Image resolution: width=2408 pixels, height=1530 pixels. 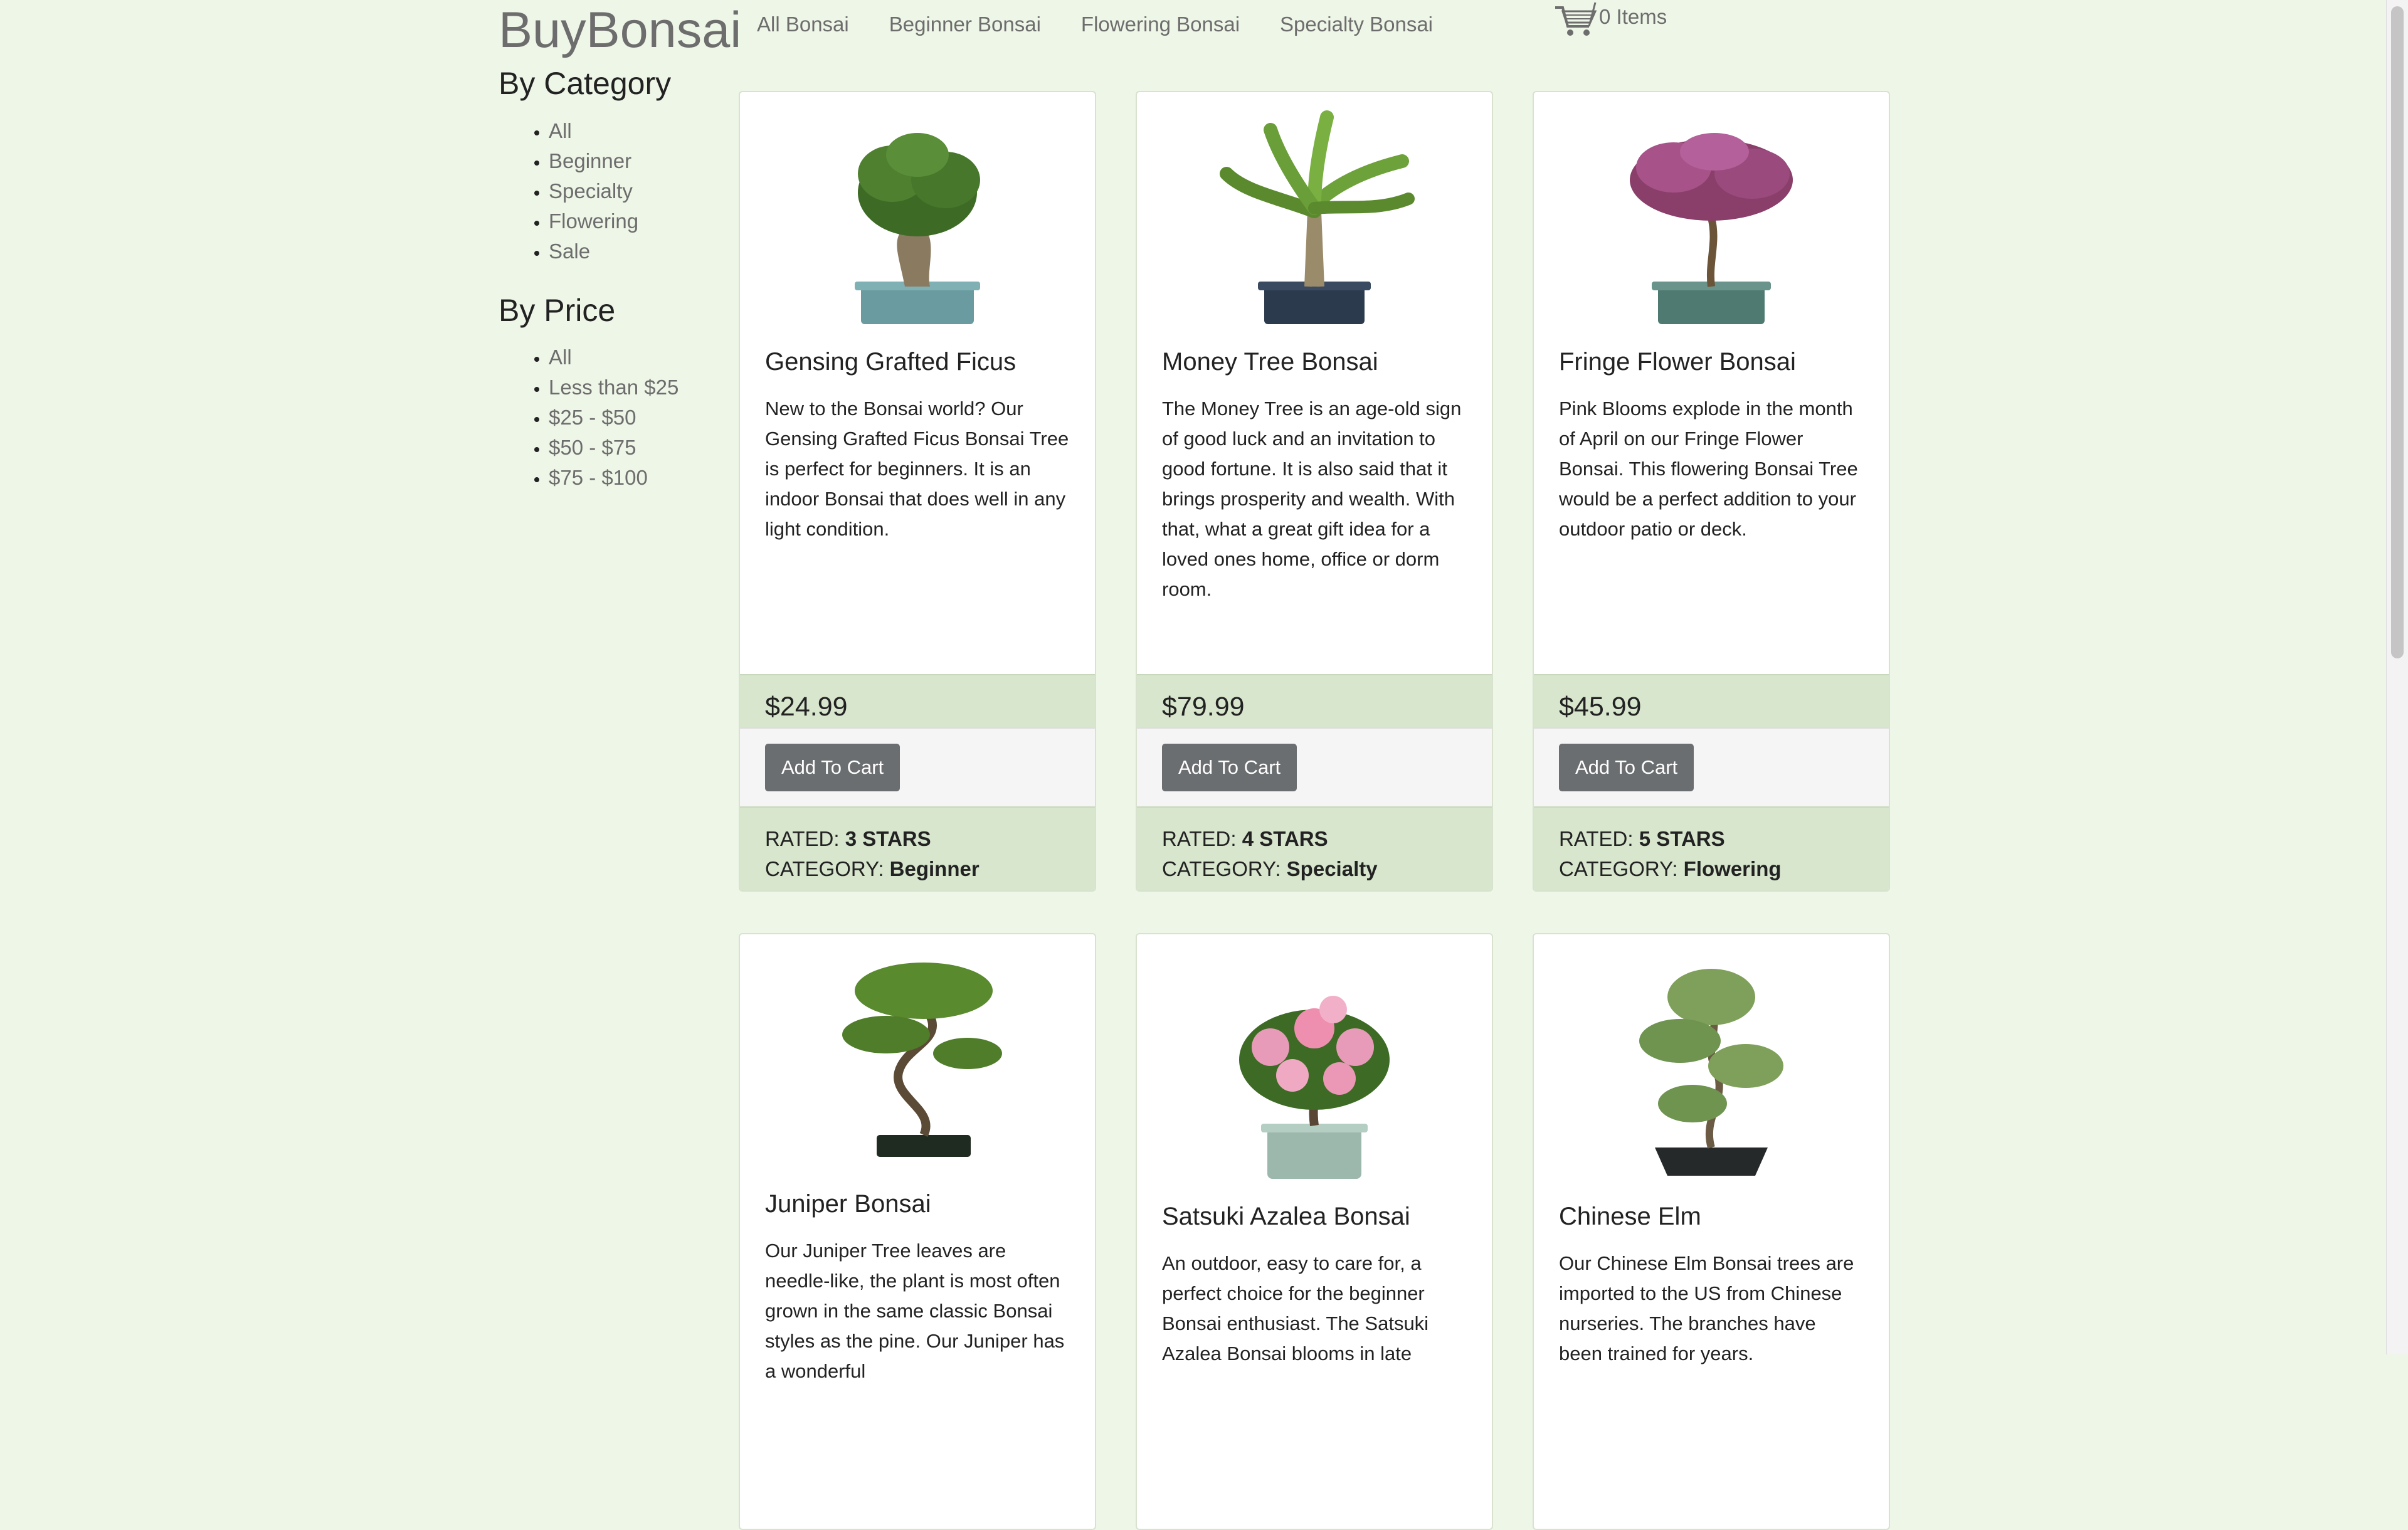 What do you see at coordinates (917, 1204) in the screenshot?
I see `product-title: Juniper Bonsai` at bounding box center [917, 1204].